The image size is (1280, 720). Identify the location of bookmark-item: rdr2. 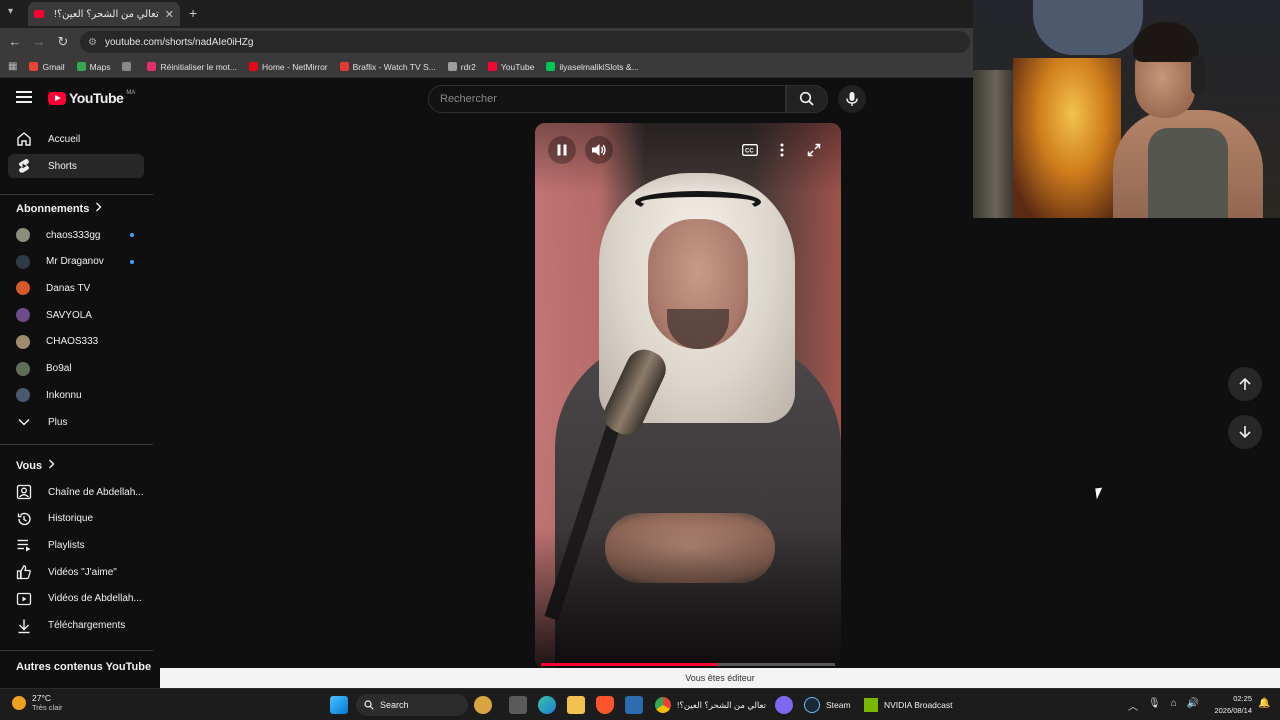
(461, 67).